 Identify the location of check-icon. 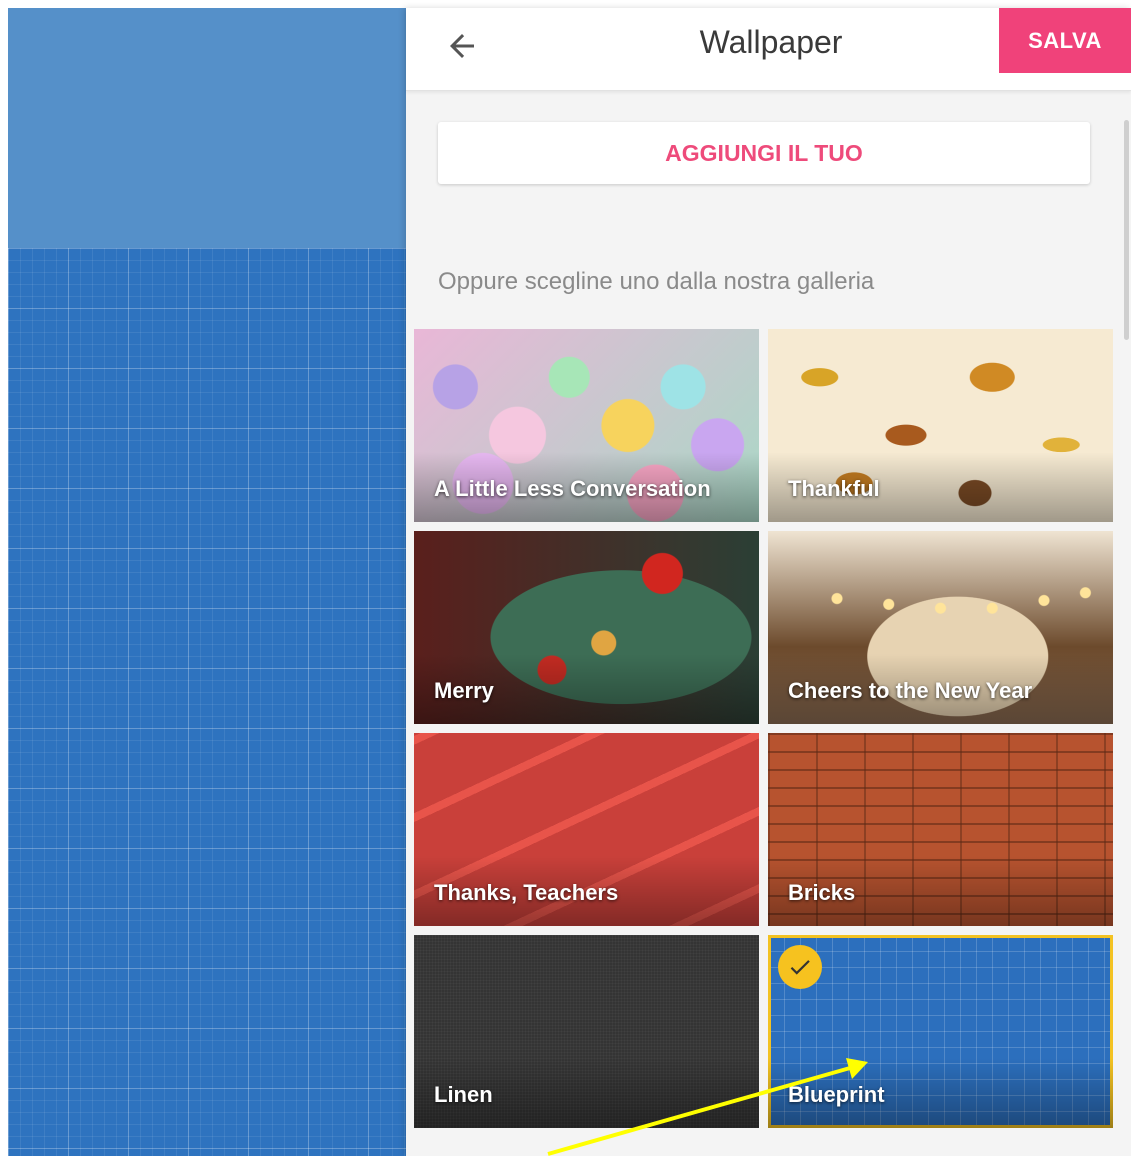
(800, 967).